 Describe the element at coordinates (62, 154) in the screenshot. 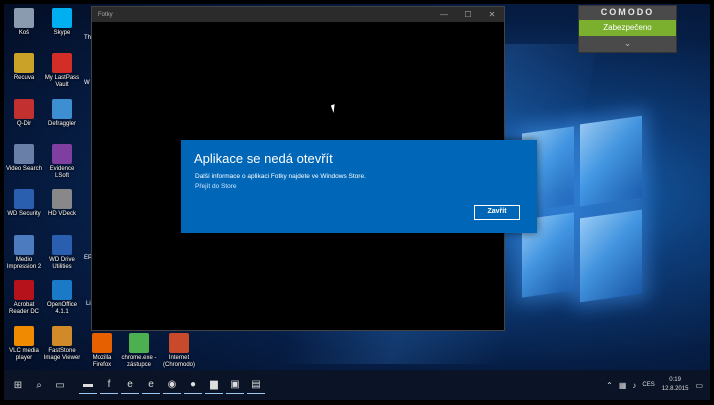

I see `evidence-icon` at that location.